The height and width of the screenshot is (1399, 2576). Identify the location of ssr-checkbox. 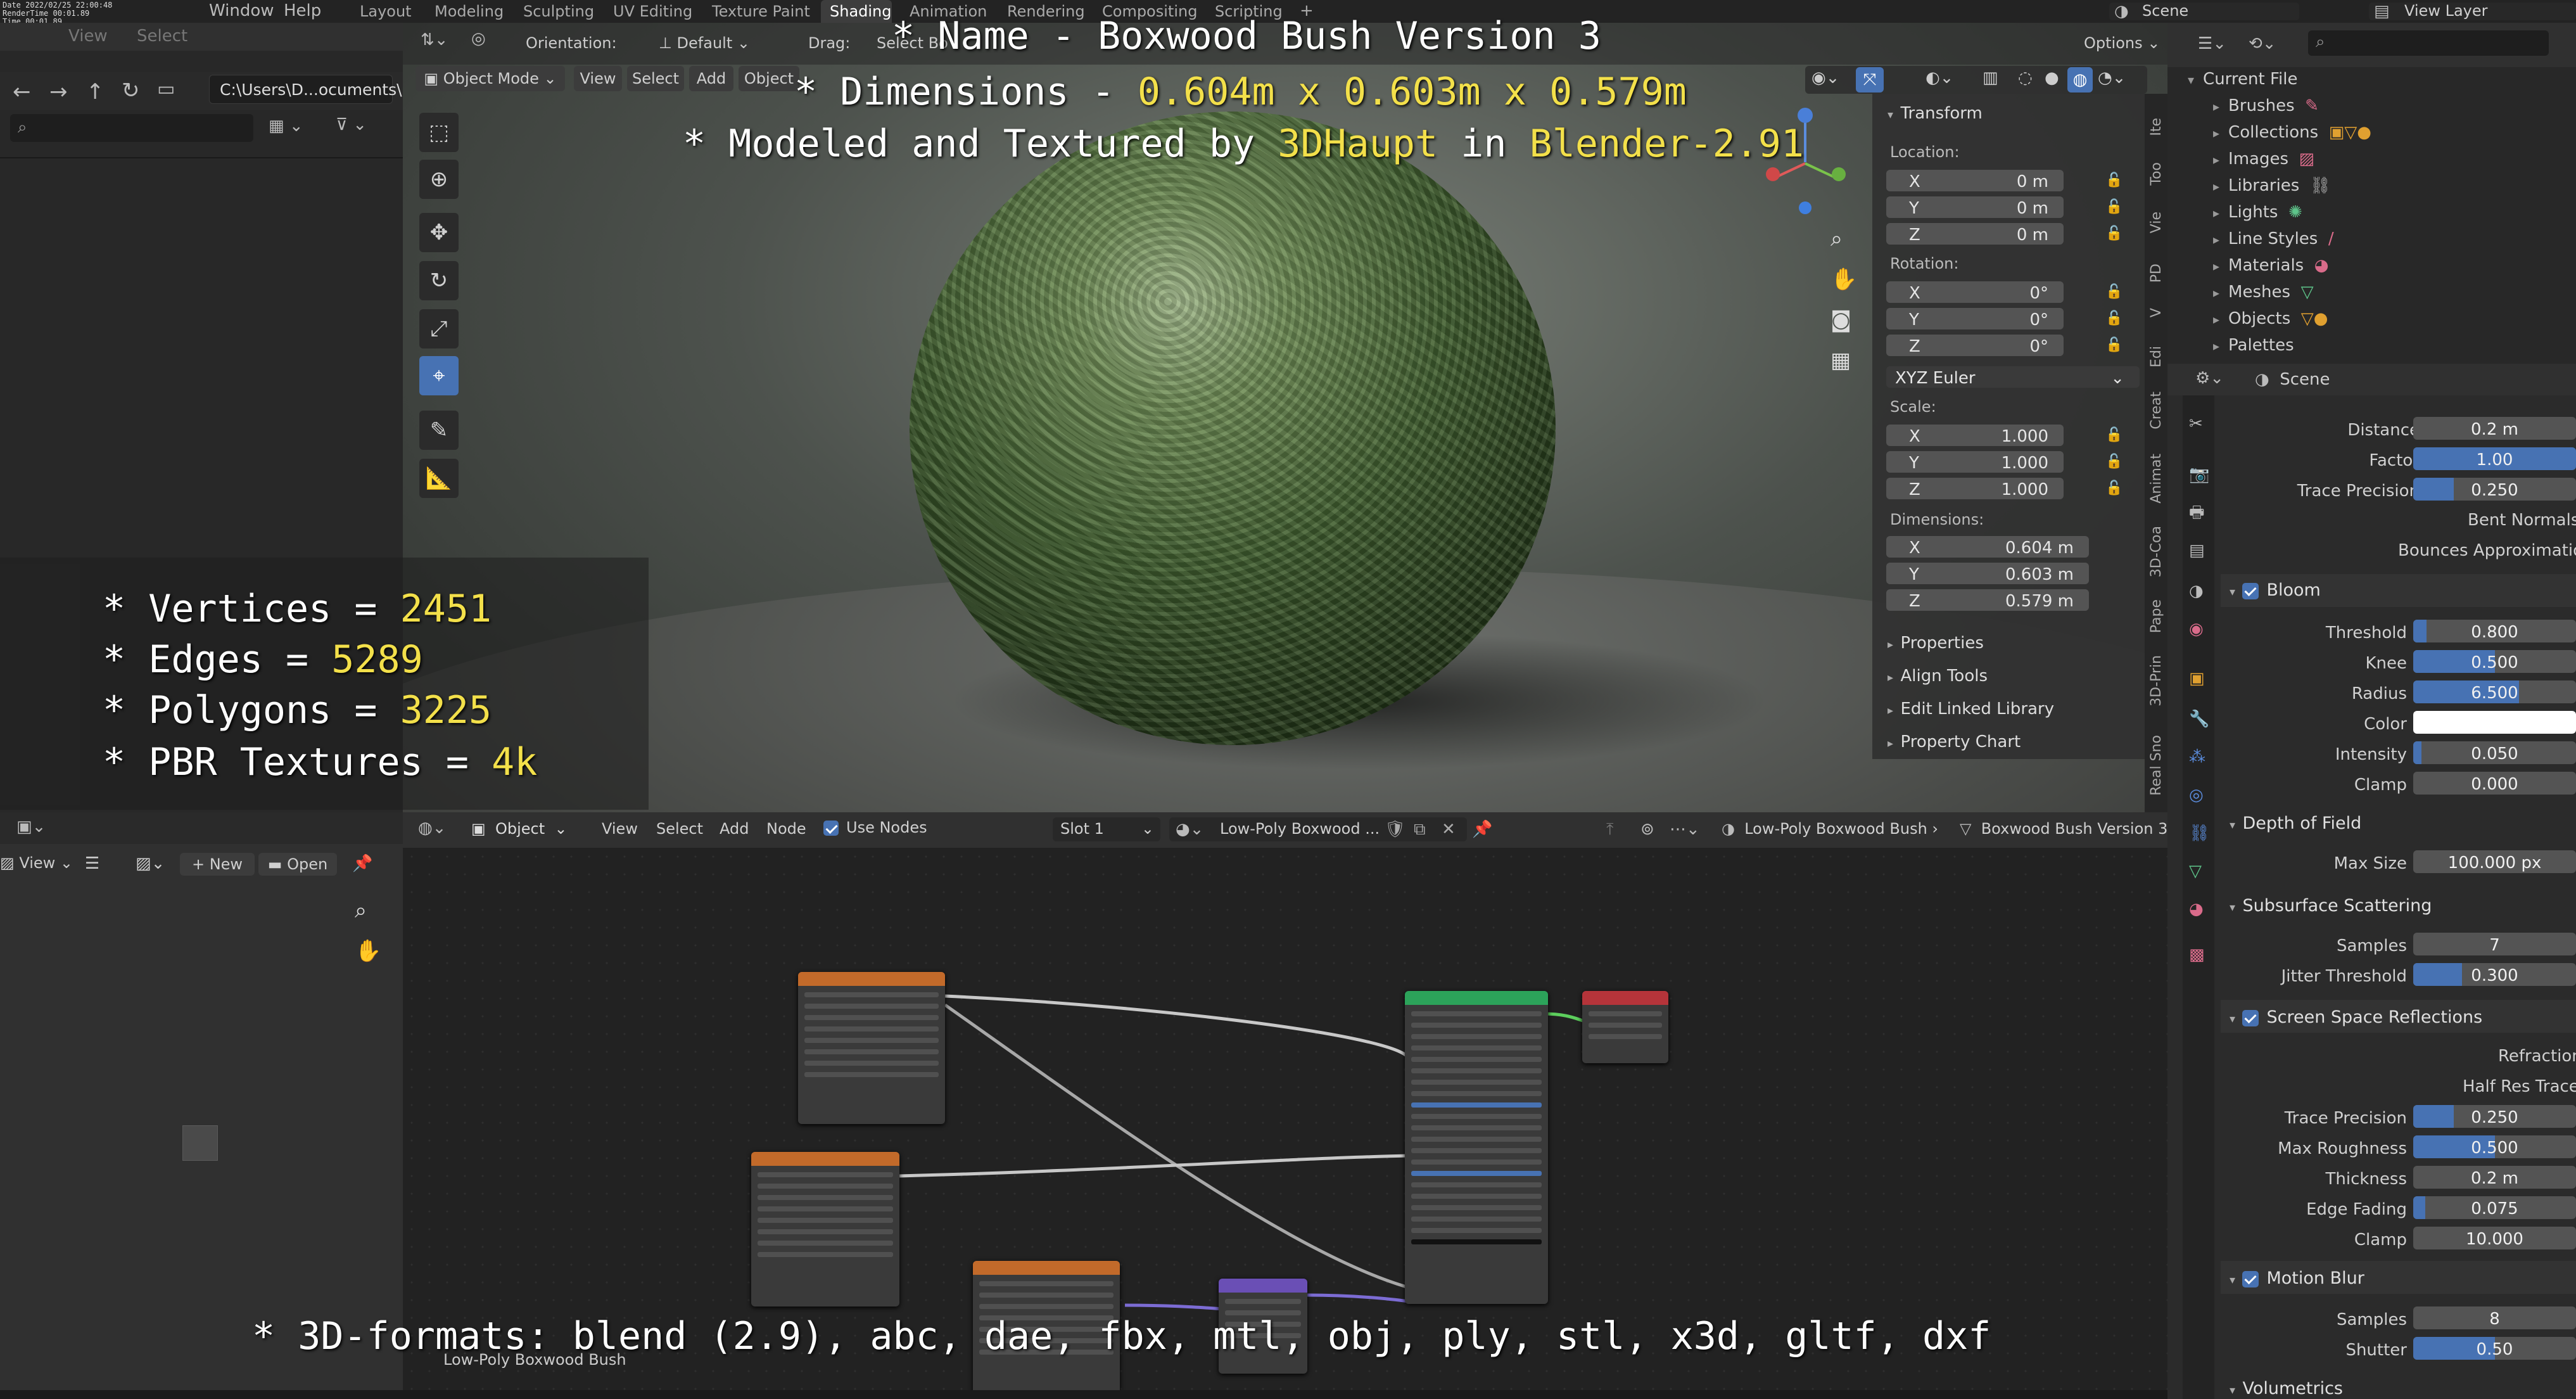
(2250, 1017).